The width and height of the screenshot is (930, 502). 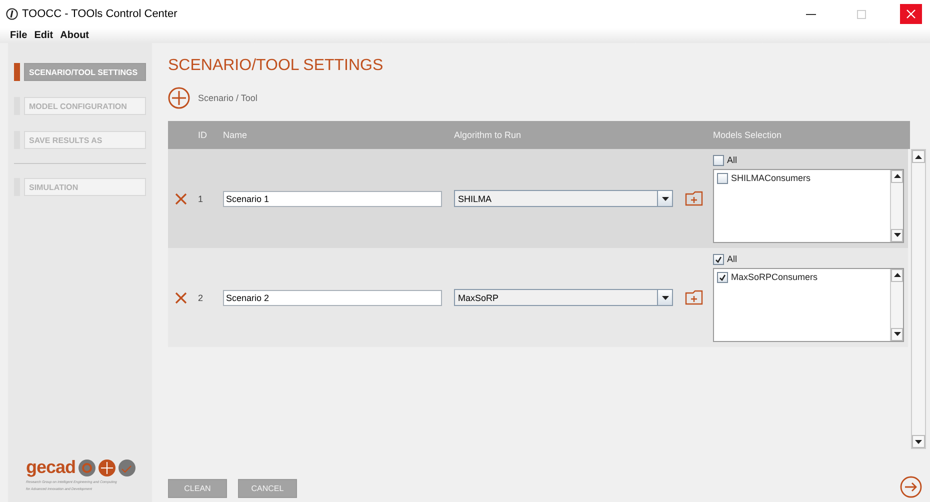 I want to click on menu-item: About, so click(x=75, y=35).